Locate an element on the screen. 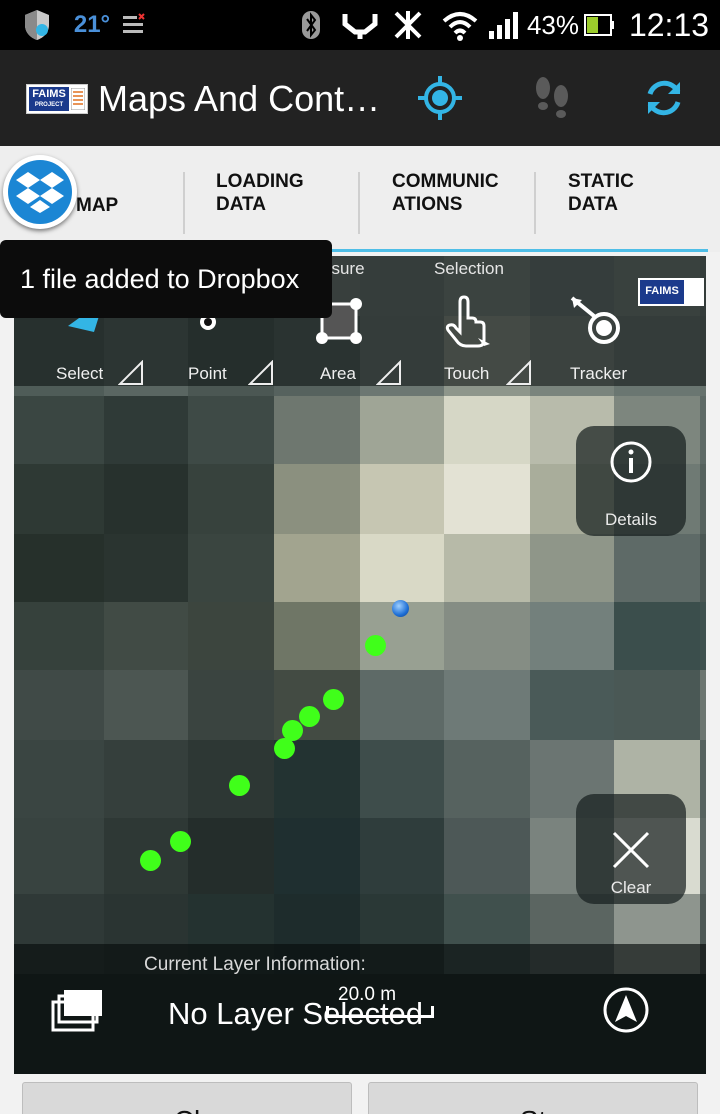 Image resolution: width=720 pixels, height=1114 pixels. tab-communications-line1: COMMUNIC is located at coordinates (445, 181).